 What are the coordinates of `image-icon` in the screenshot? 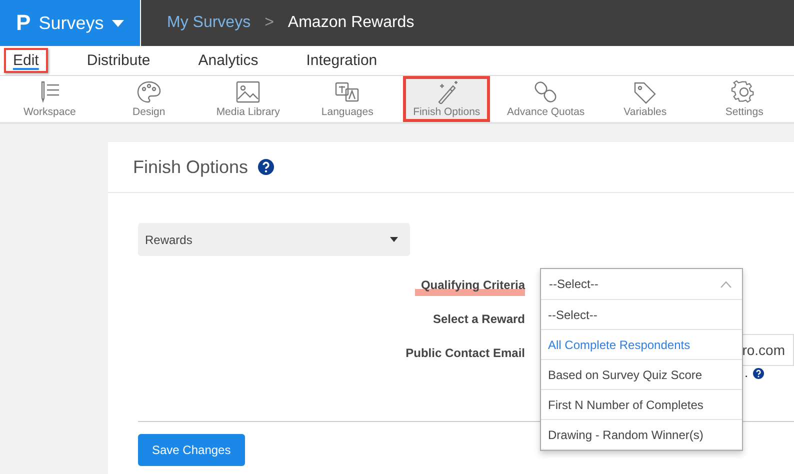 It's located at (248, 92).